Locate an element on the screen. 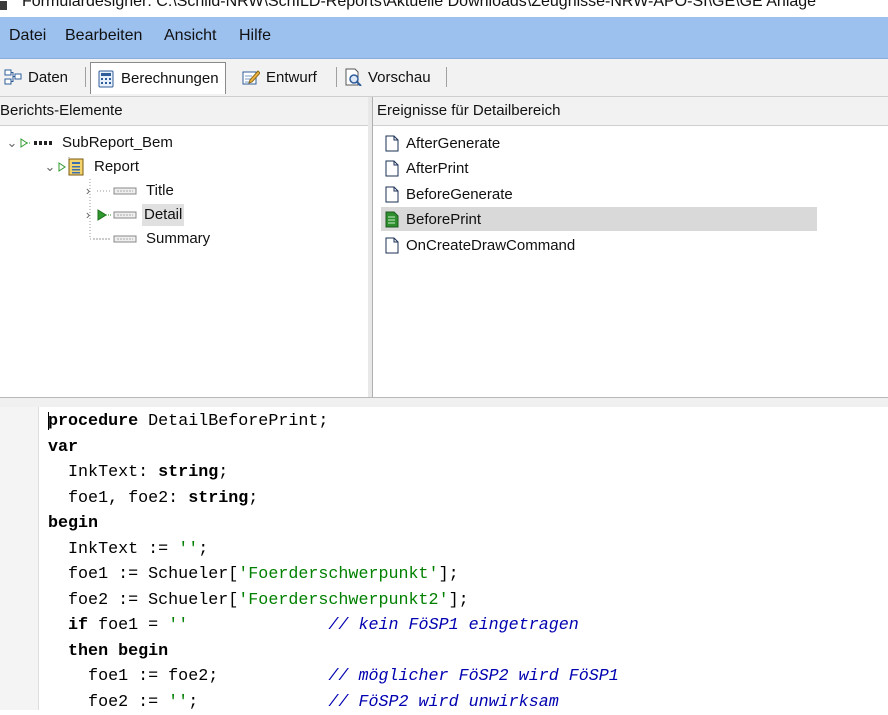 This screenshot has width=888, height=715. code-line: foe1, foe2: string; is located at coordinates (333, 499).